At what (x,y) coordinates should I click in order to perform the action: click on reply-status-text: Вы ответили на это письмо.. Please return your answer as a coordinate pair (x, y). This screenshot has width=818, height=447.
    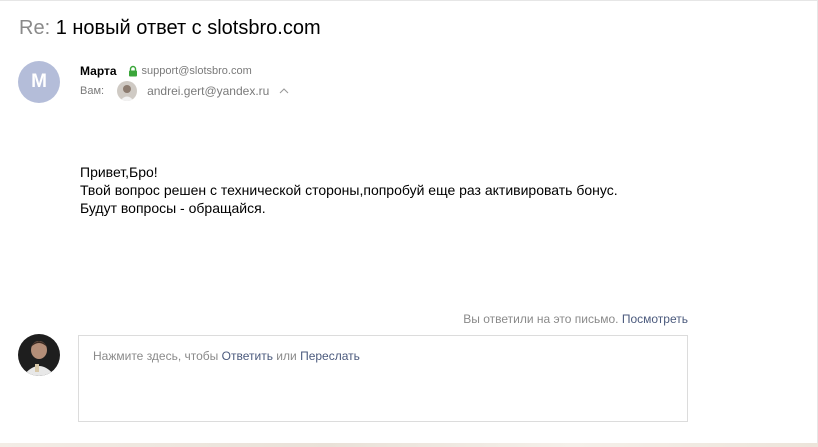
    Looking at the image, I should click on (541, 319).